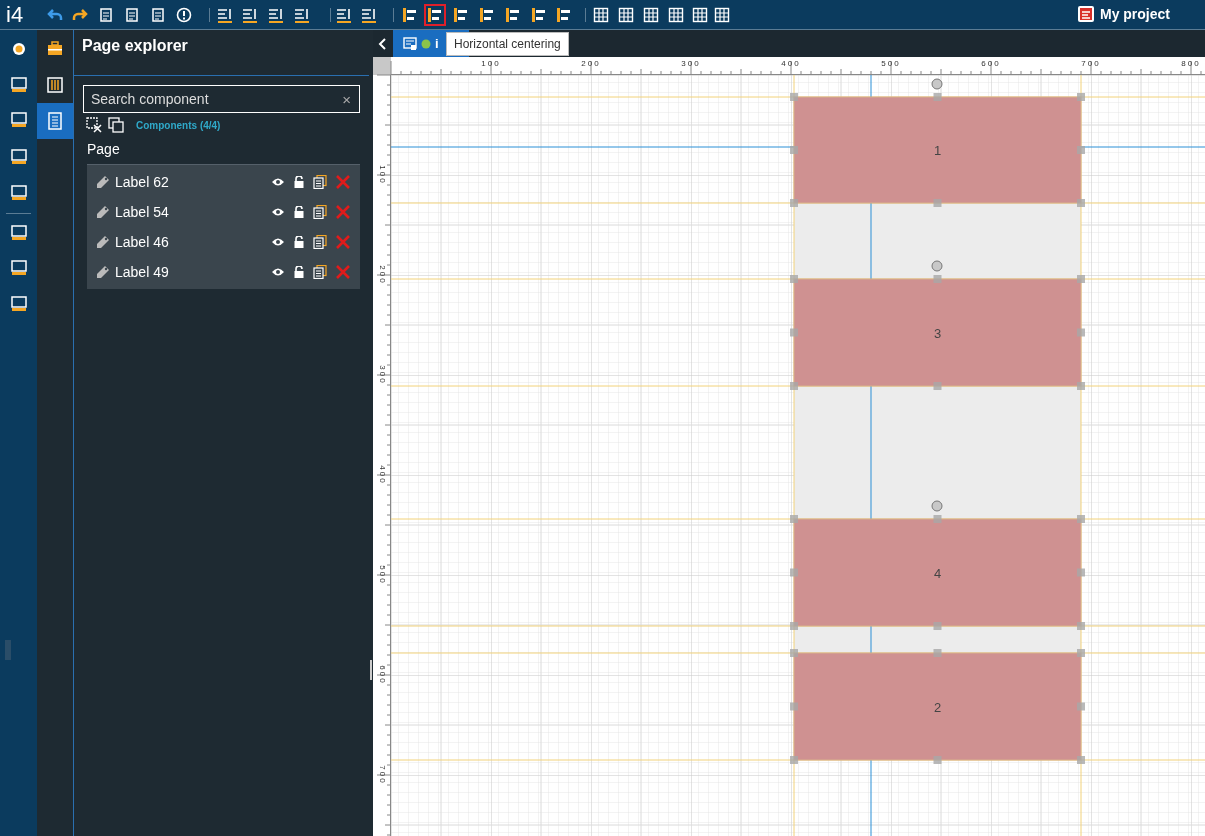  I want to click on tree-root: Page, so click(221, 149).